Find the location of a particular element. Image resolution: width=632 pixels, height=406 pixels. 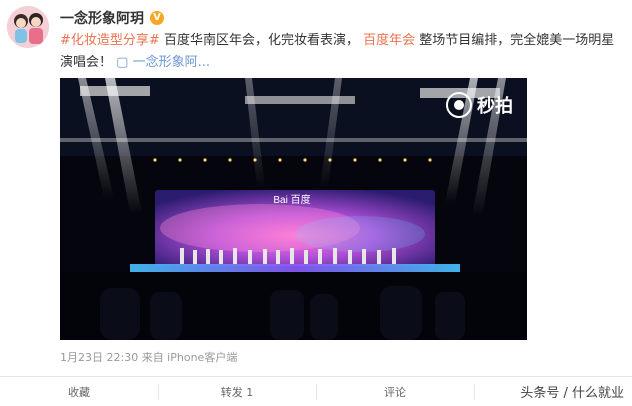

author-line: 一念形象阿玥 V is located at coordinates (112, 18).